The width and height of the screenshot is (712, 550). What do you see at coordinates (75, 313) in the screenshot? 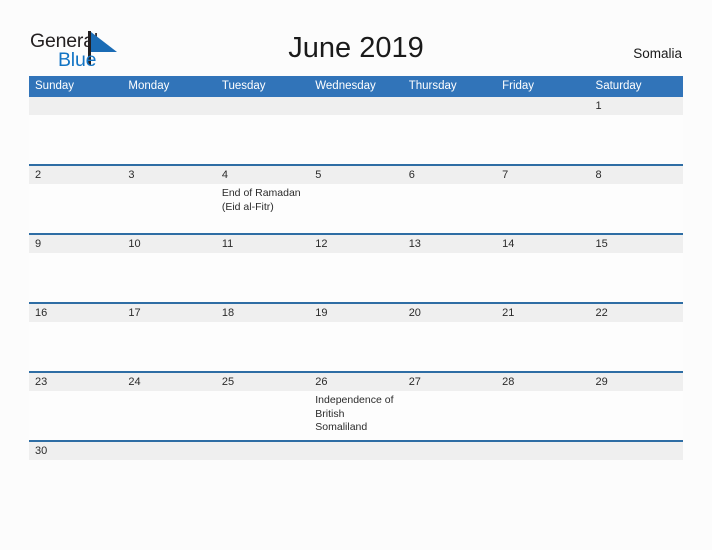
I see `calendar-day-number: 16` at bounding box center [75, 313].